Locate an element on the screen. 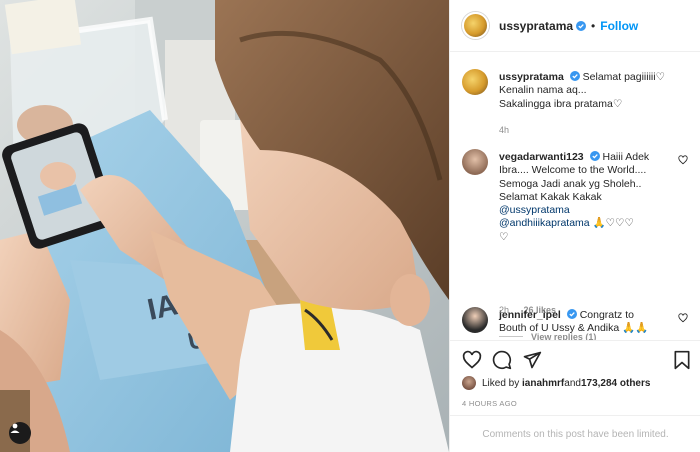  post-header: ussypratama • Follow is located at coordinates (575, 26).